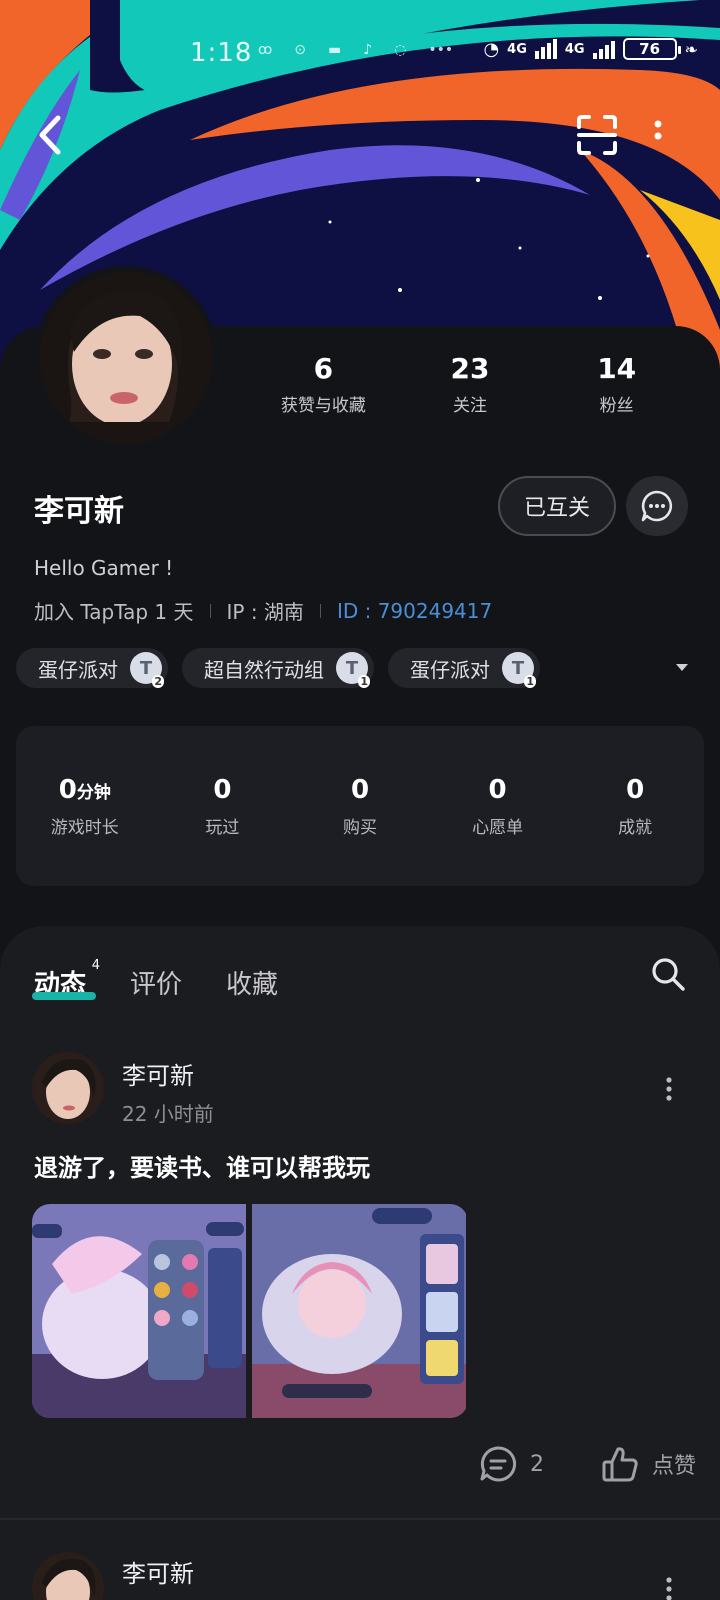 This screenshot has height=1600, width=720. I want to click on stat-value: 6, so click(323, 368).